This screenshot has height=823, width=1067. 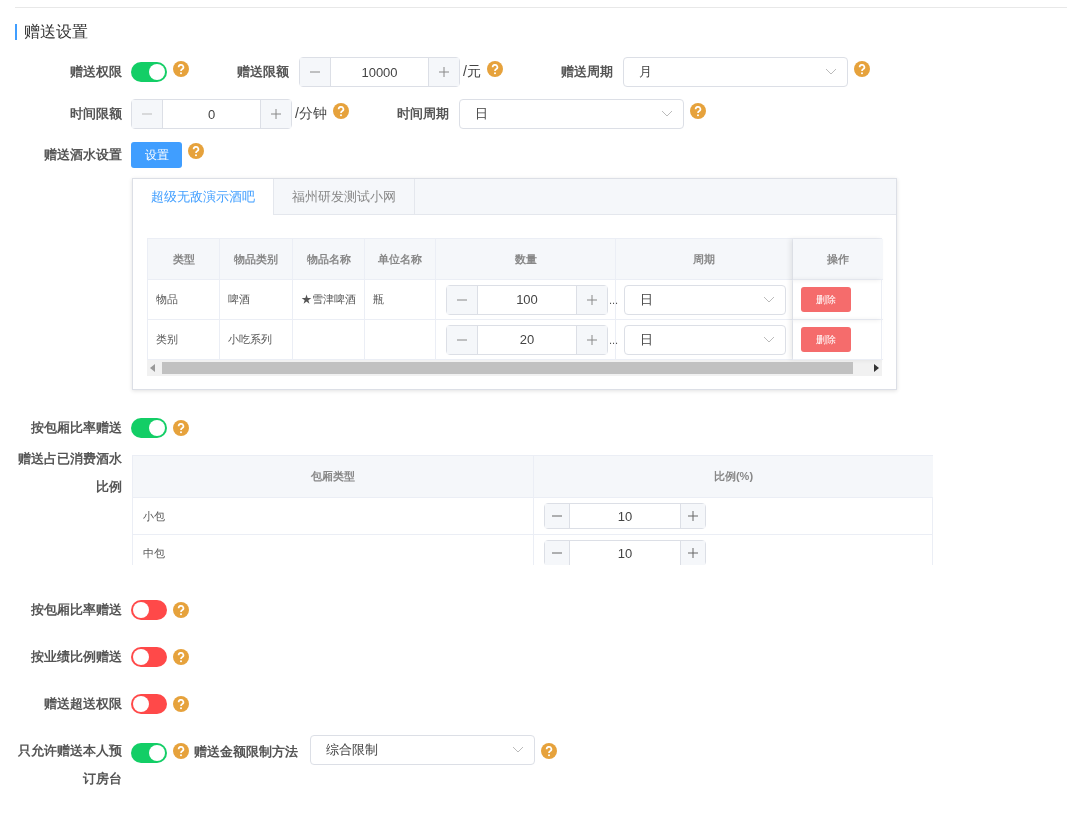 I want to click on field-label: 按业绩比例赠送, so click(x=76, y=657).